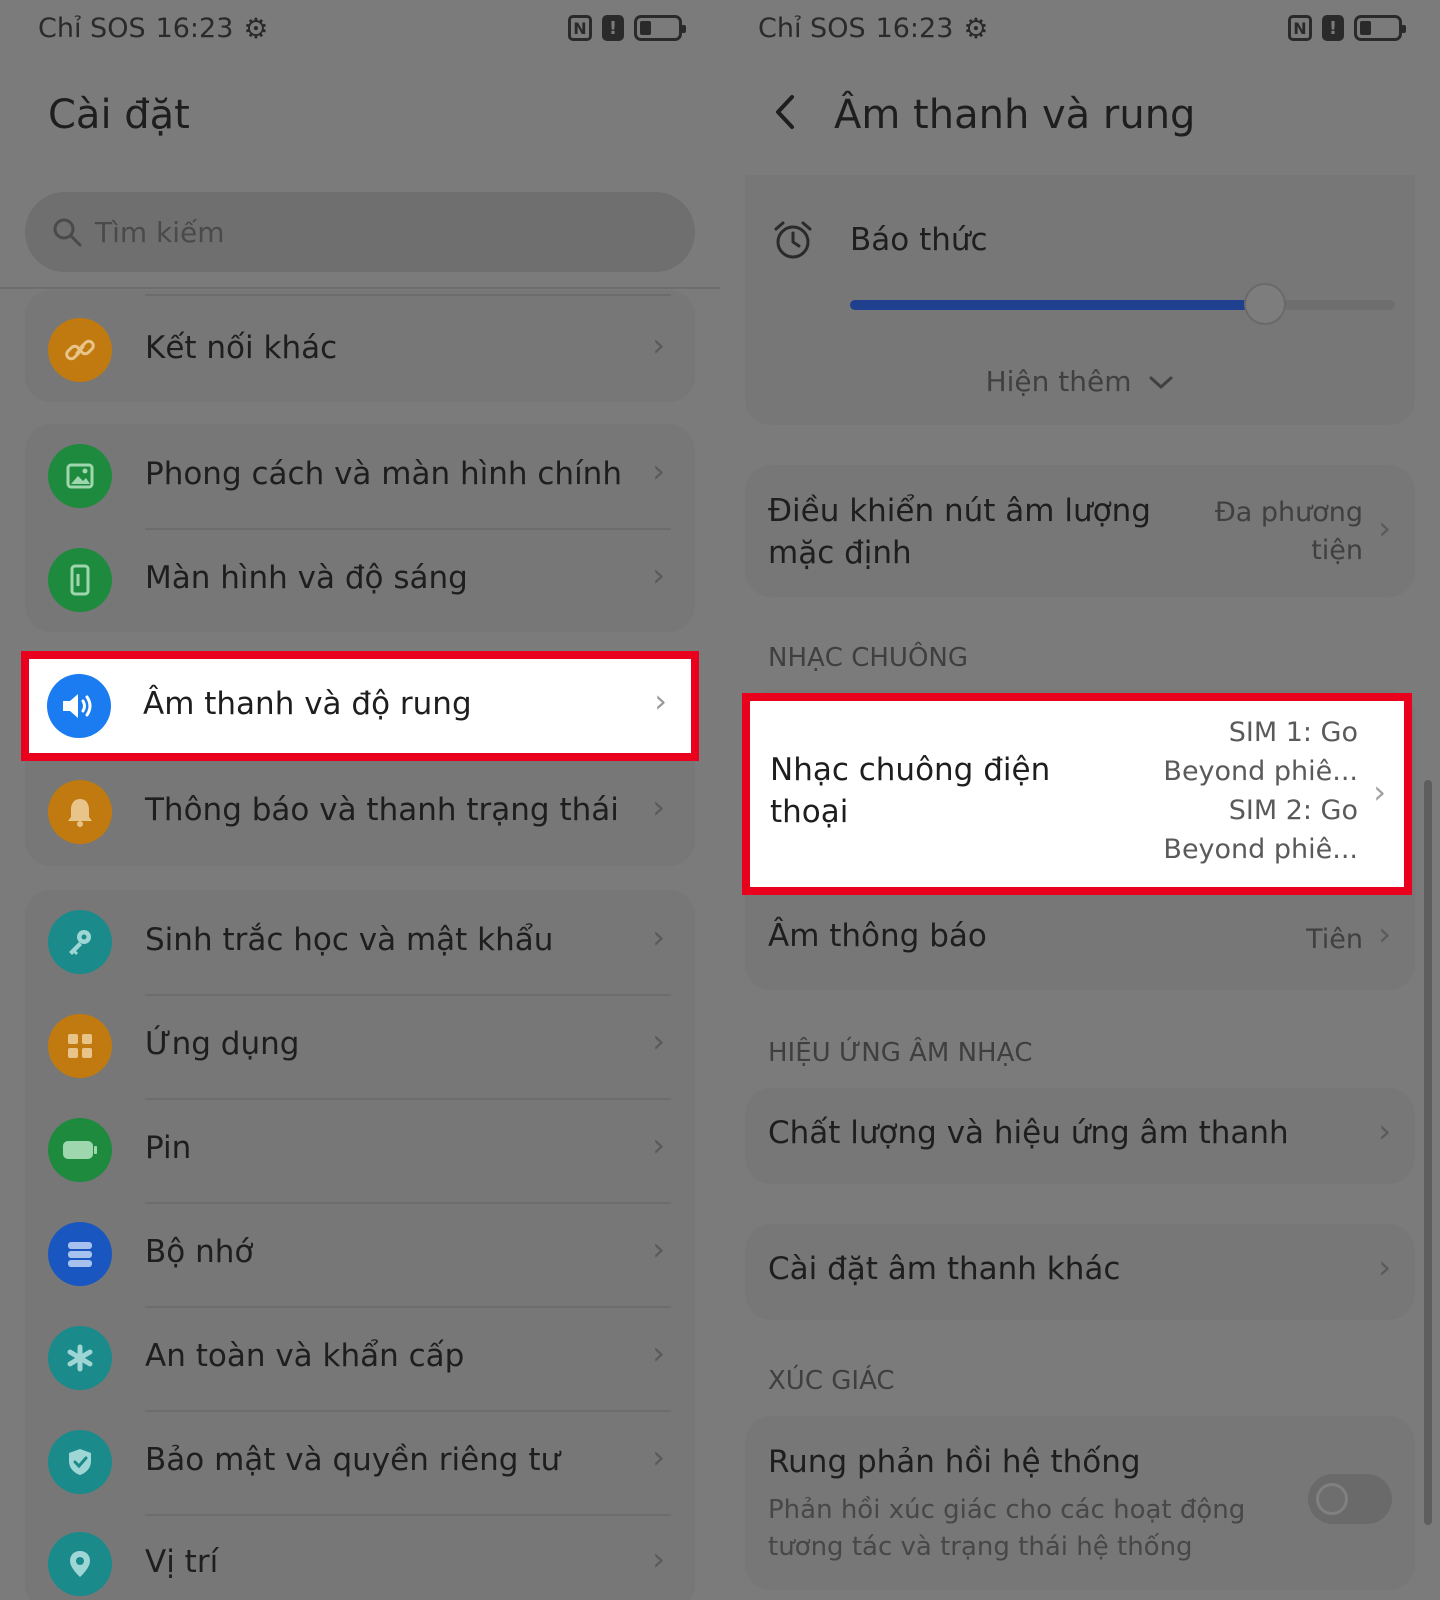 The width and height of the screenshot is (1440, 1600). Describe the element at coordinates (868, 658) in the screenshot. I see `section-header-ringtone: NHẠC CHUÔNG` at that location.